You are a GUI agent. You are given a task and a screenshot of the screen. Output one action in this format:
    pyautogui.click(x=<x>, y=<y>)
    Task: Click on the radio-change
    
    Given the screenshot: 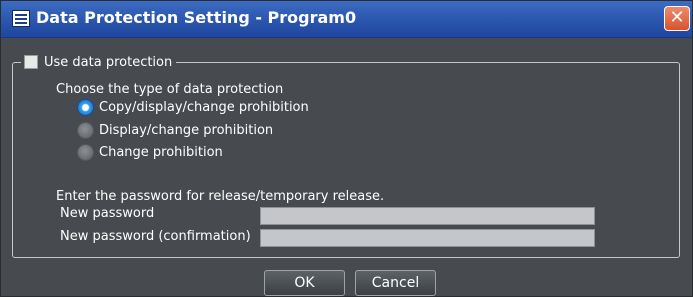 What is the action you would take?
    pyautogui.click(x=85, y=152)
    